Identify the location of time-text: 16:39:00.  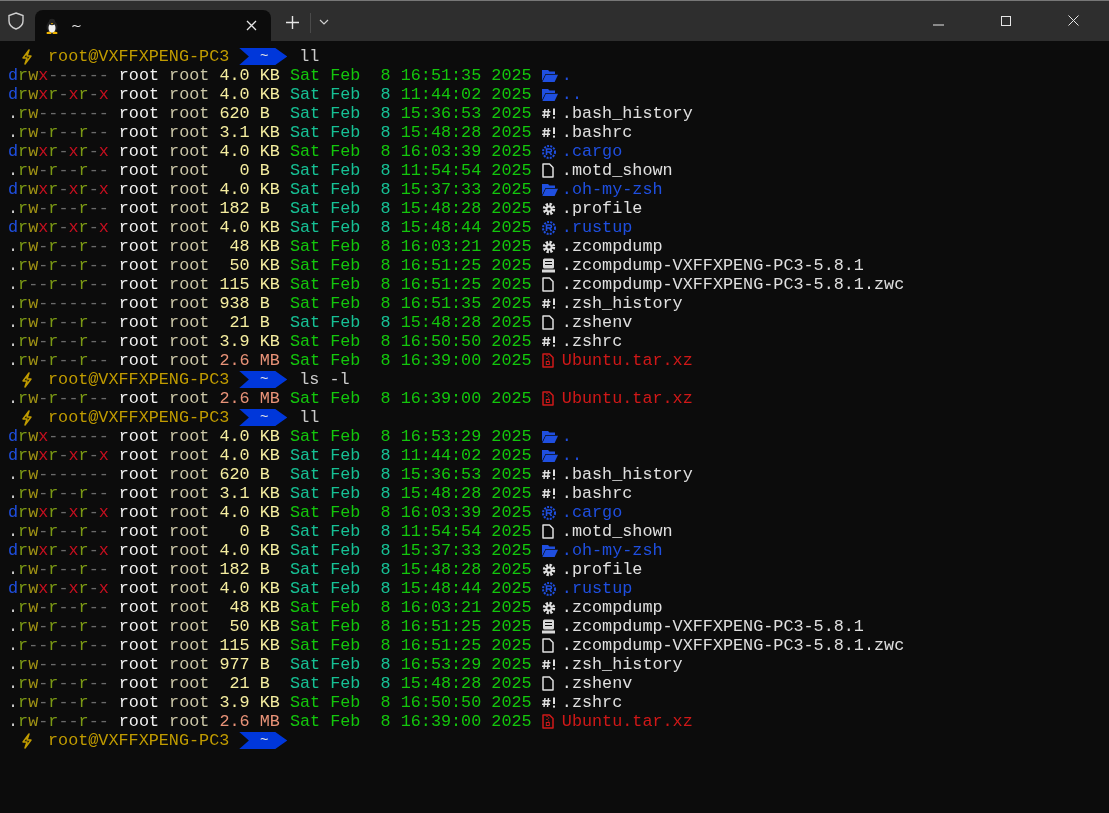
(441, 360).